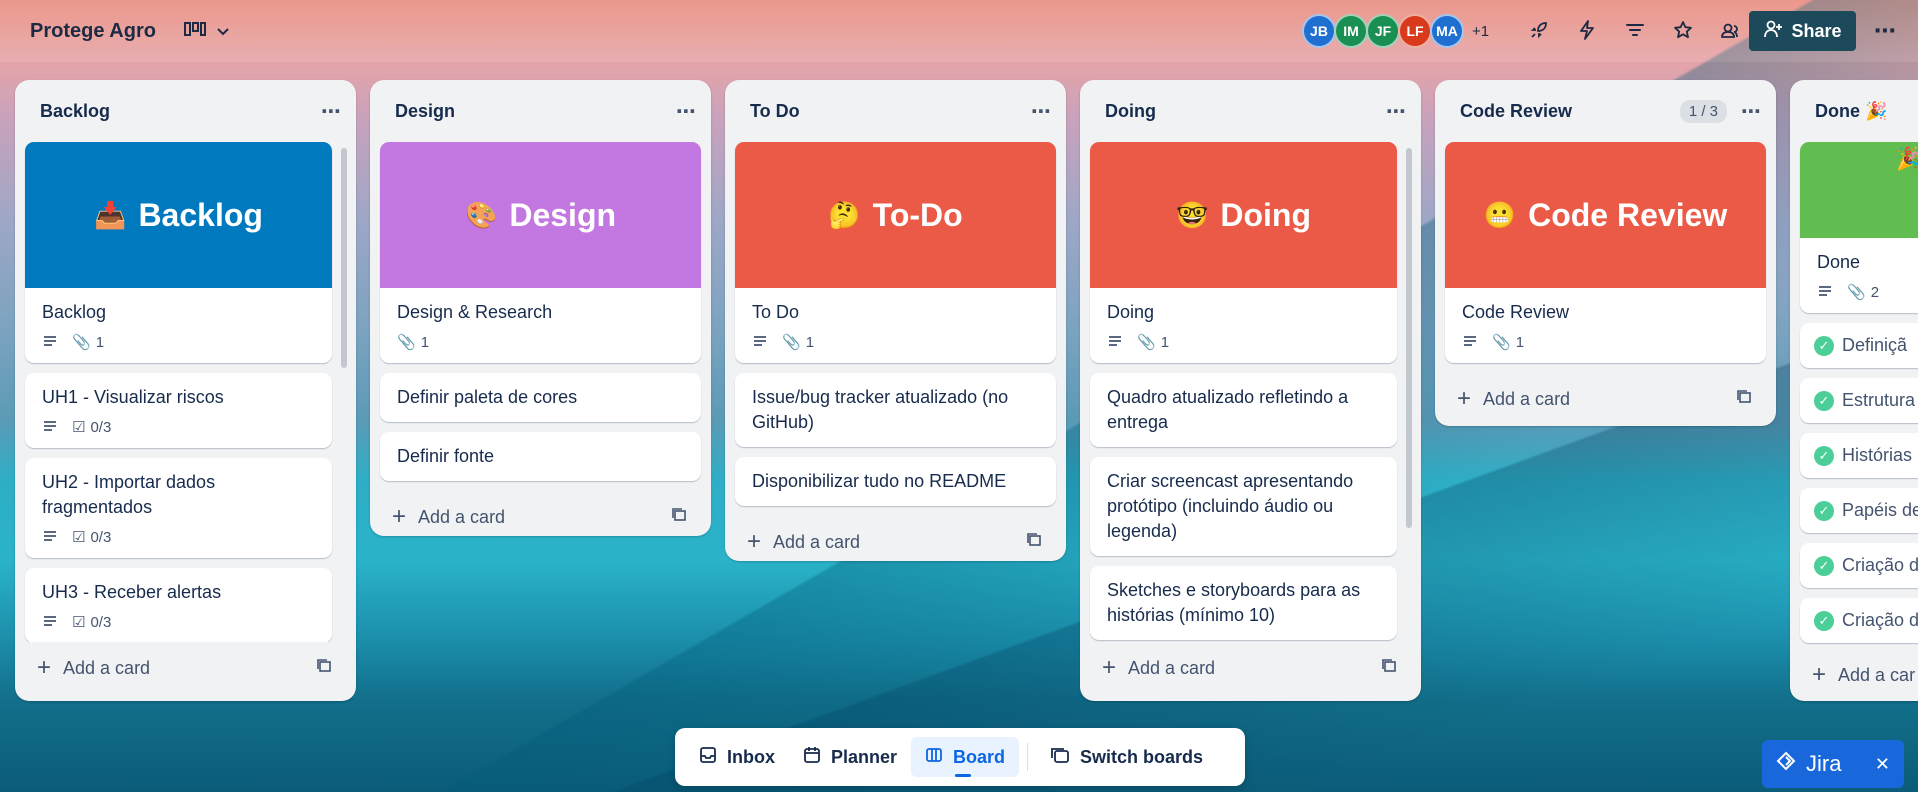  Describe the element at coordinates (1854, 675) in the screenshot. I see `add-card-button: + Add a car` at that location.